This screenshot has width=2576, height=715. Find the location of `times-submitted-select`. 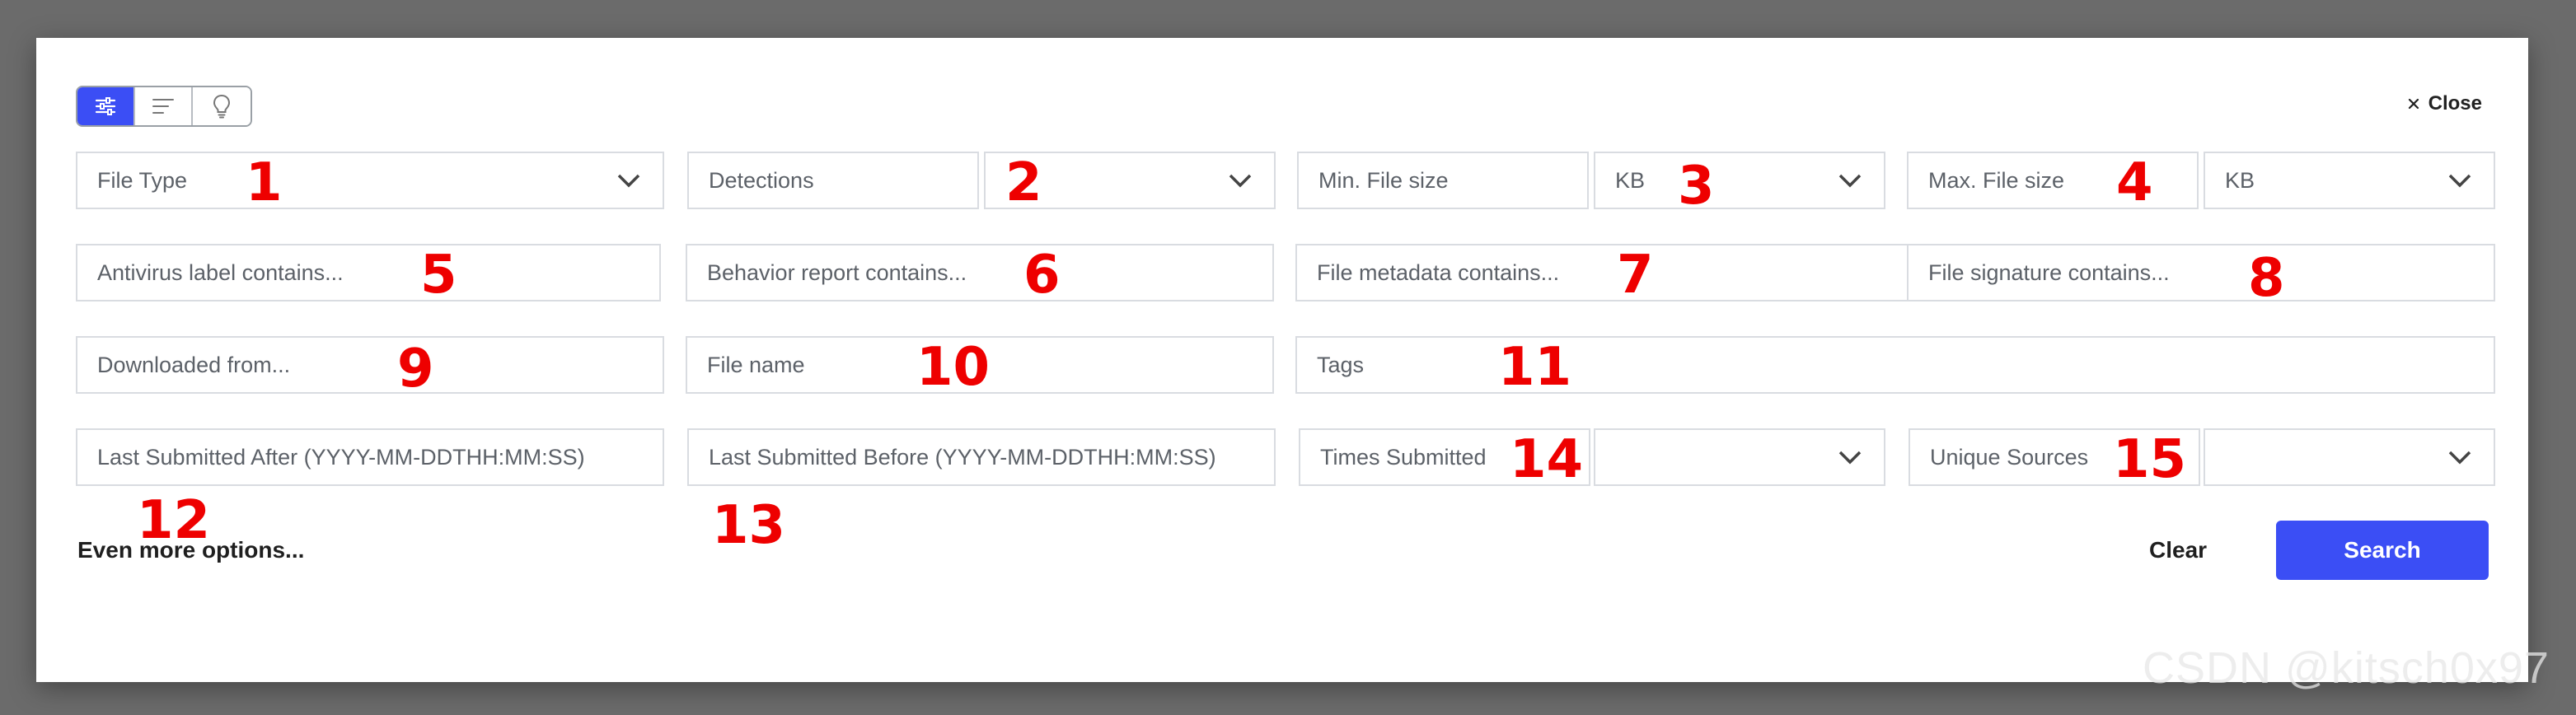

times-submitted-select is located at coordinates (1739, 457).